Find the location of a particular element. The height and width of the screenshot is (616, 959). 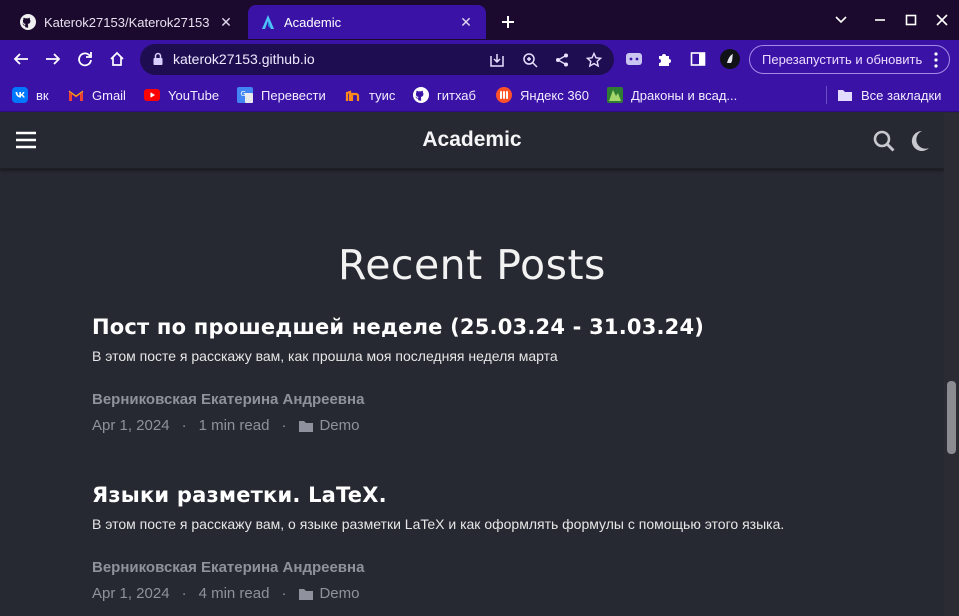

reload-icon is located at coordinates (85, 59).